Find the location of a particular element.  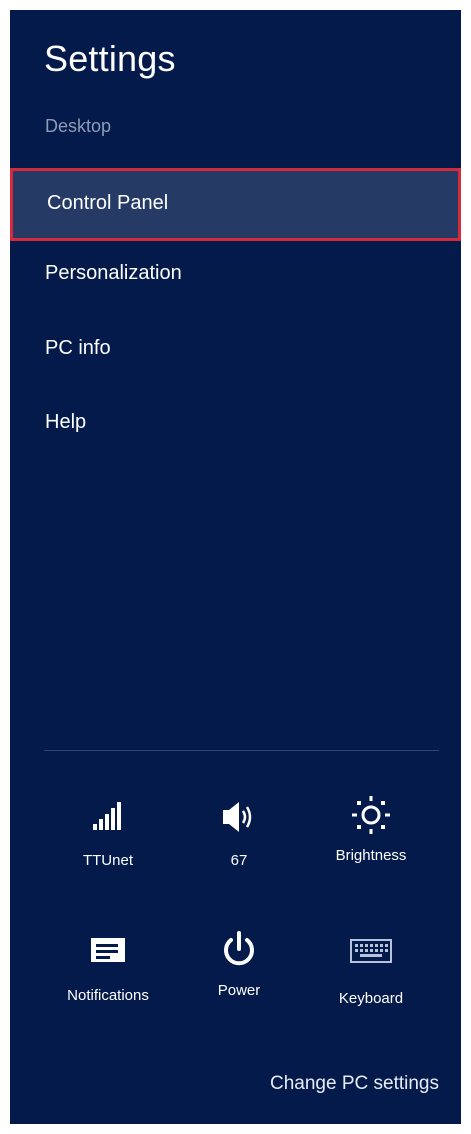

change-pc-settings-link: Change PC settings is located at coordinates (354, 1084).